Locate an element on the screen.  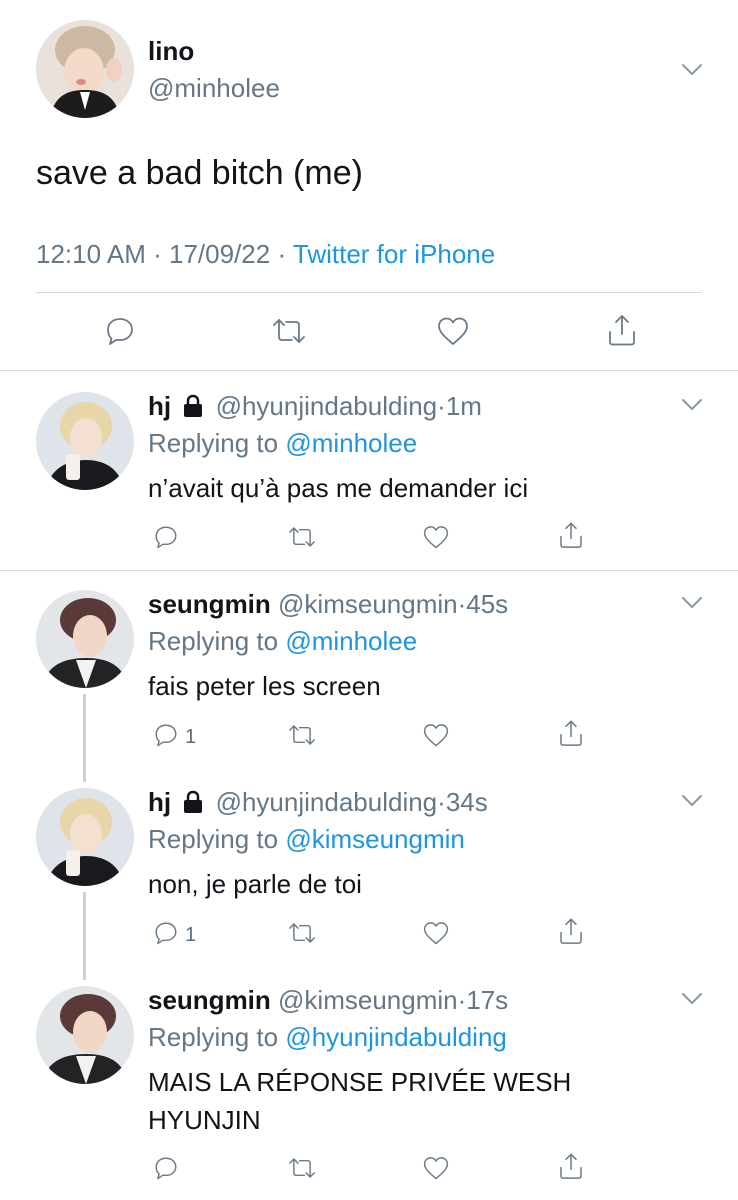
tweet-text: save a bad bitch (me) is located at coordinates (199, 173).